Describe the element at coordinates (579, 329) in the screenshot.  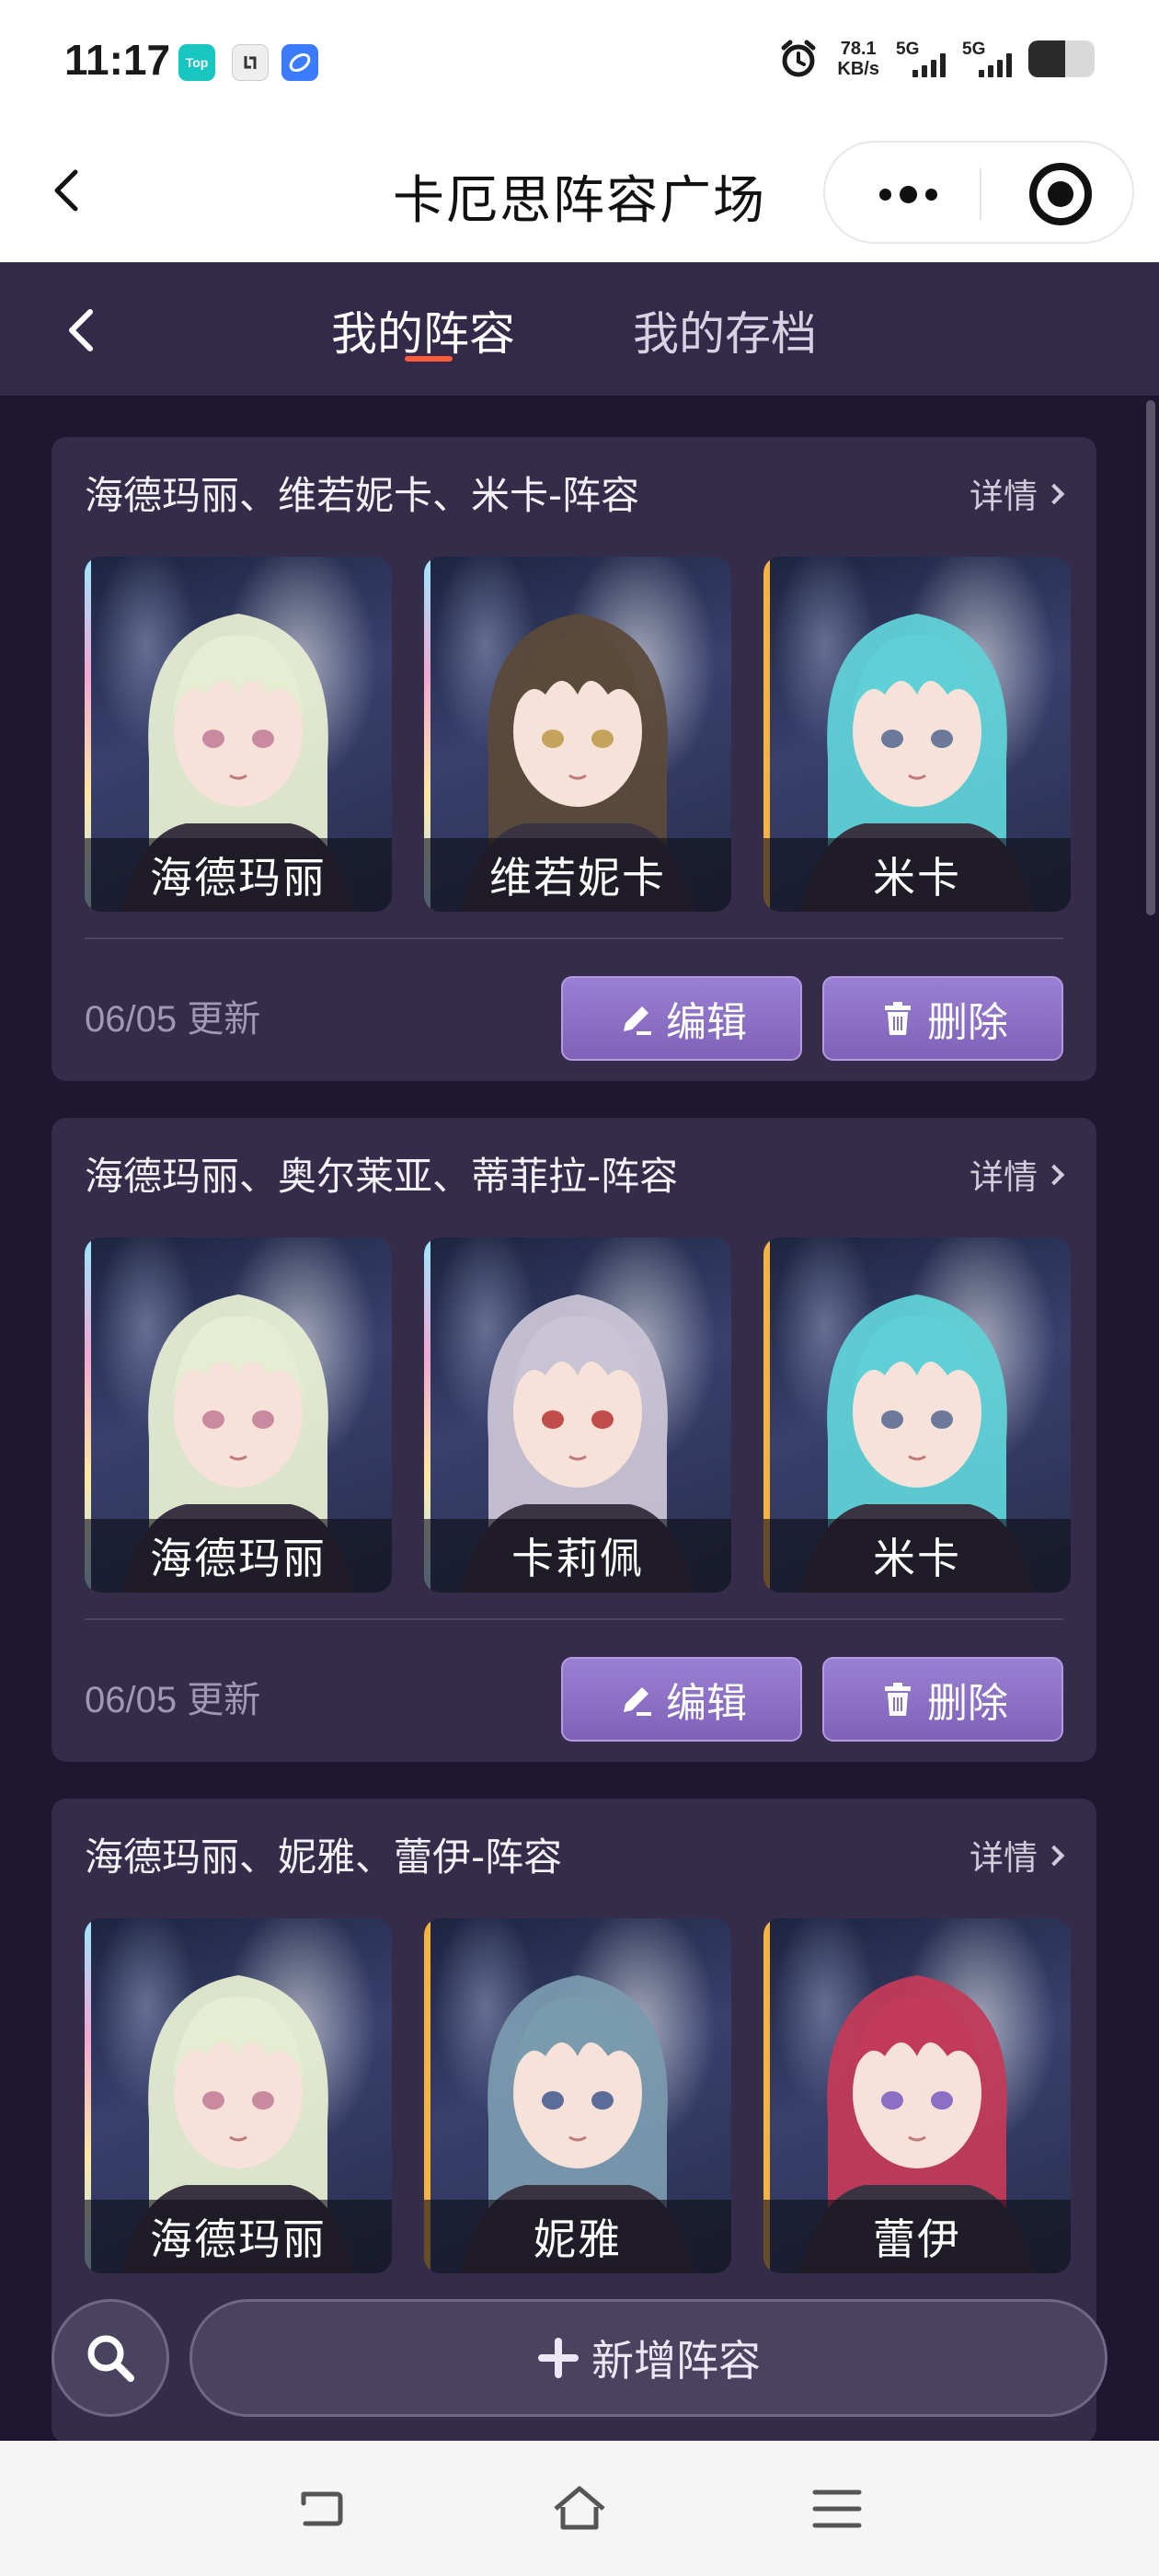
I see `tab-nav: 我的阵容 我的存档` at that location.